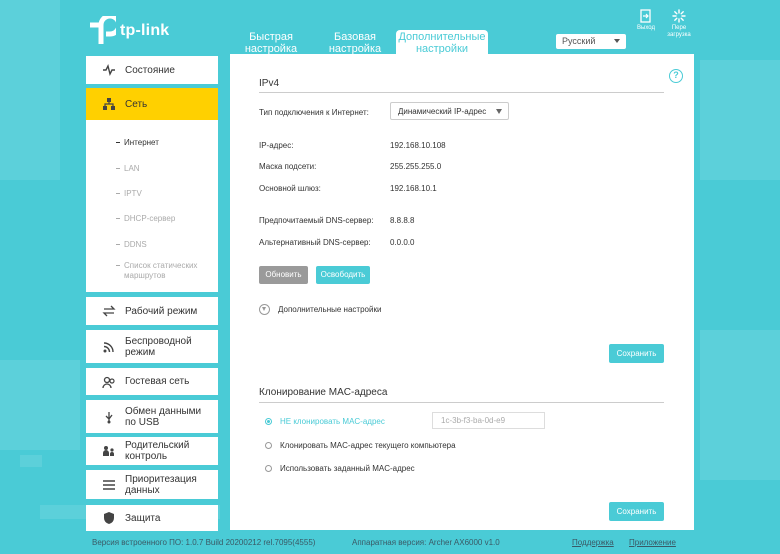 This screenshot has width=780, height=554. What do you see at coordinates (413, 188) in the screenshot?
I see `gateway-value: 192.168.10.1` at bounding box center [413, 188].